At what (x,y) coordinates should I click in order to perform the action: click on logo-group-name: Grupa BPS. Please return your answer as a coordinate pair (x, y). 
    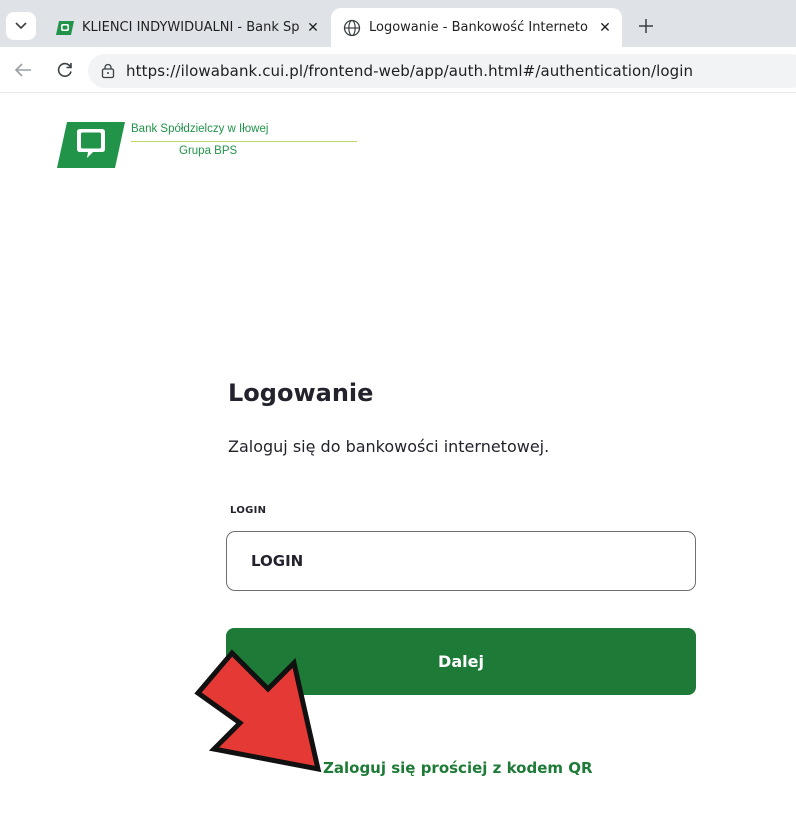
    Looking at the image, I should click on (208, 151).